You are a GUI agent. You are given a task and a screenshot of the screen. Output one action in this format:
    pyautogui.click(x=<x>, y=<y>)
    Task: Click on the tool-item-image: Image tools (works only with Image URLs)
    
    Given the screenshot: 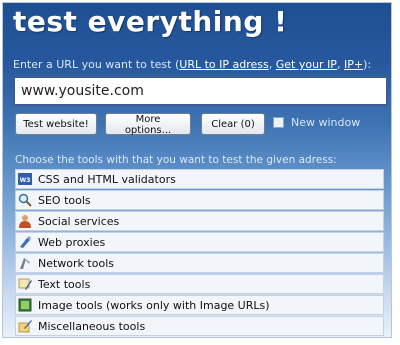 What is the action you would take?
    pyautogui.click(x=199, y=305)
    